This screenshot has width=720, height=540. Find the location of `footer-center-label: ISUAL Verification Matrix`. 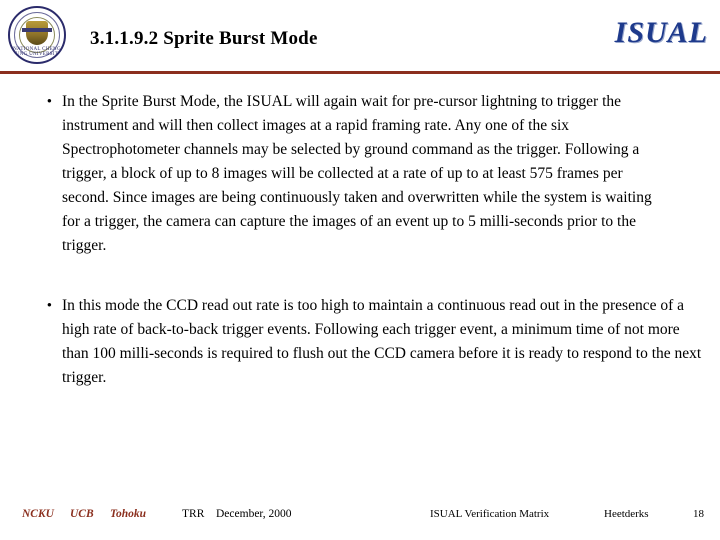

footer-center-label: ISUAL Verification Matrix is located at coordinates (490, 514).